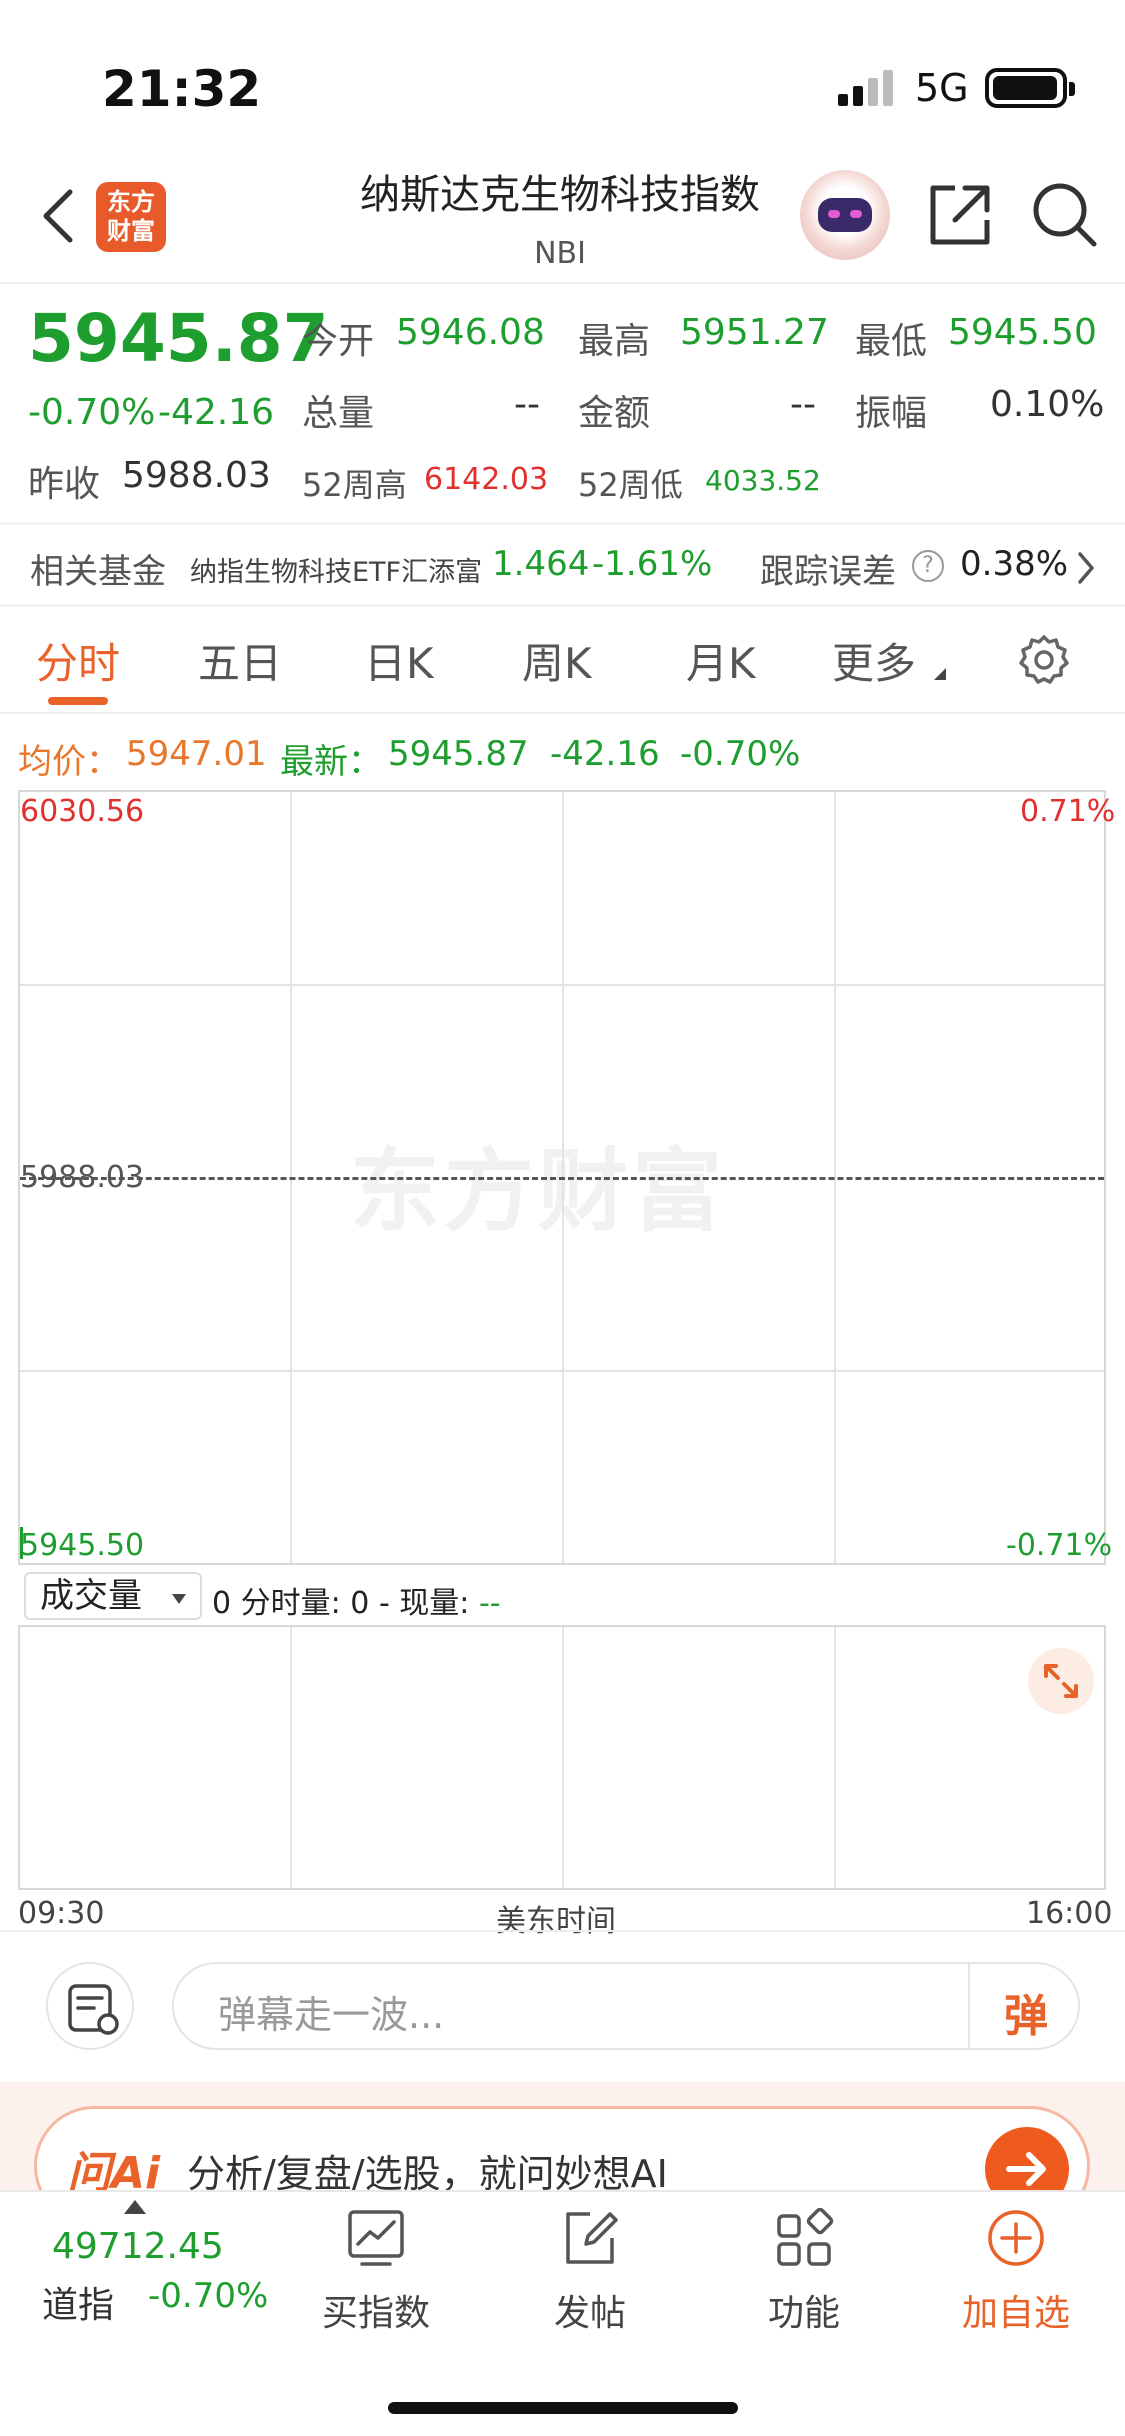 Image resolution: width=1125 pixels, height=2436 pixels. I want to click on tab-more: 更多, so click(874, 660).